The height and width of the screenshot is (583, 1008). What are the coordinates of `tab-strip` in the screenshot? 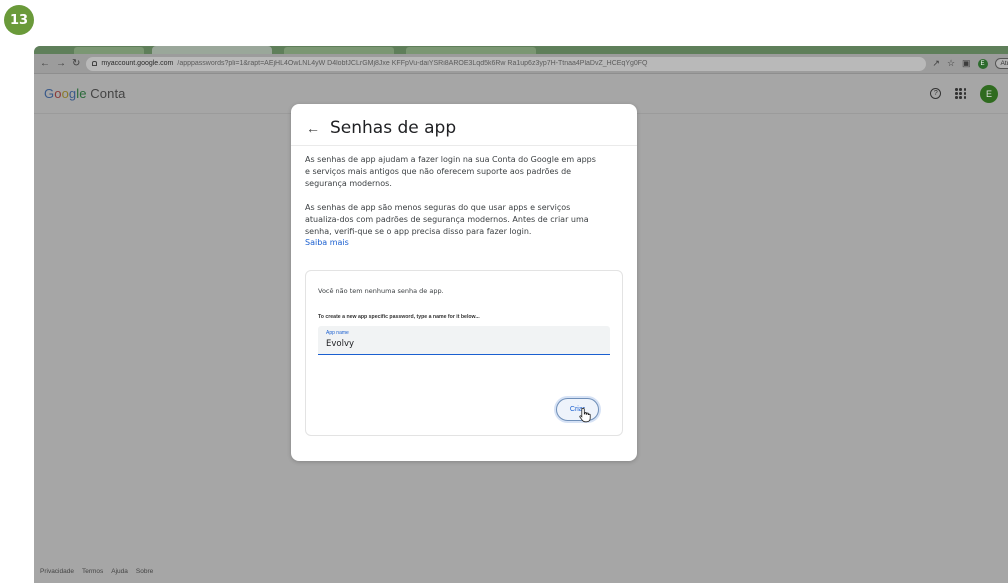 It's located at (521, 50).